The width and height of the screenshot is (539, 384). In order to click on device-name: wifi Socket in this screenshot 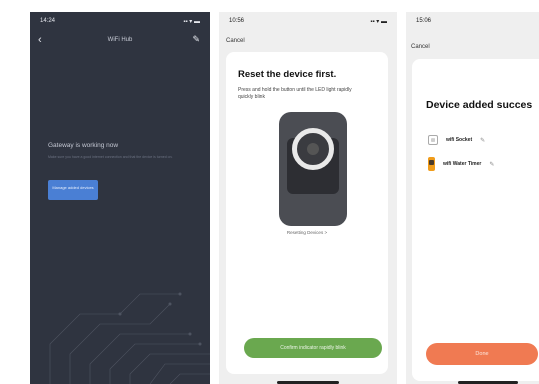, I will do `click(459, 140)`.